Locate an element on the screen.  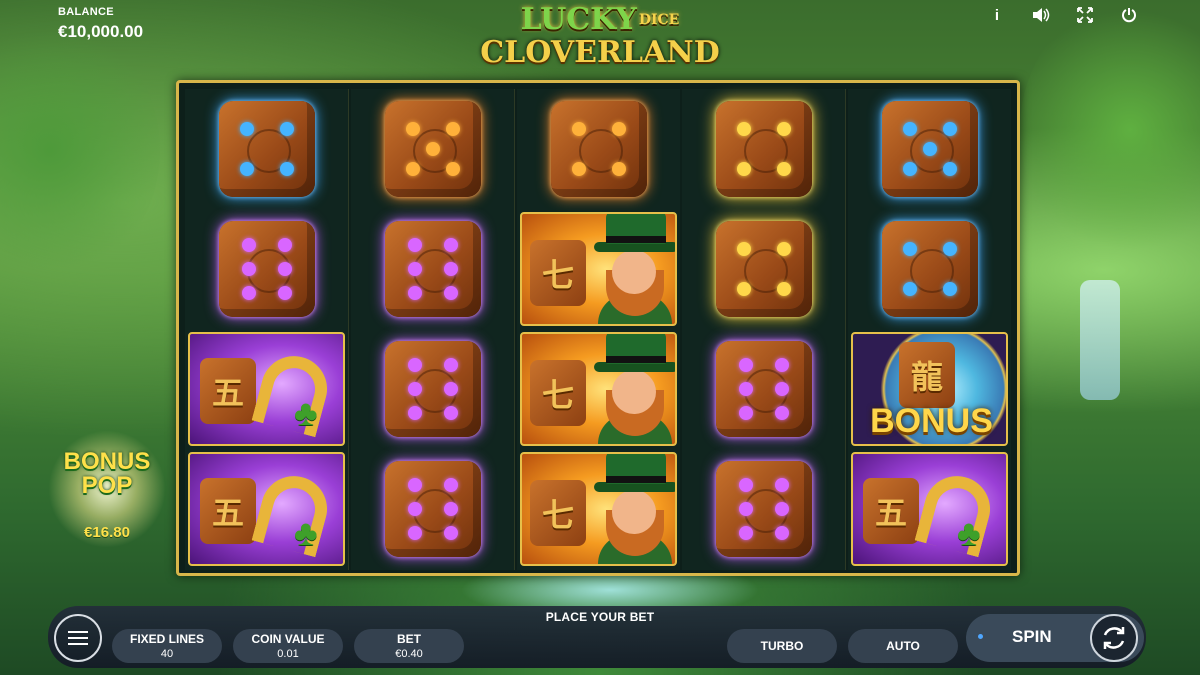
bonus-label: BONUS is located at coordinates (931, 421).